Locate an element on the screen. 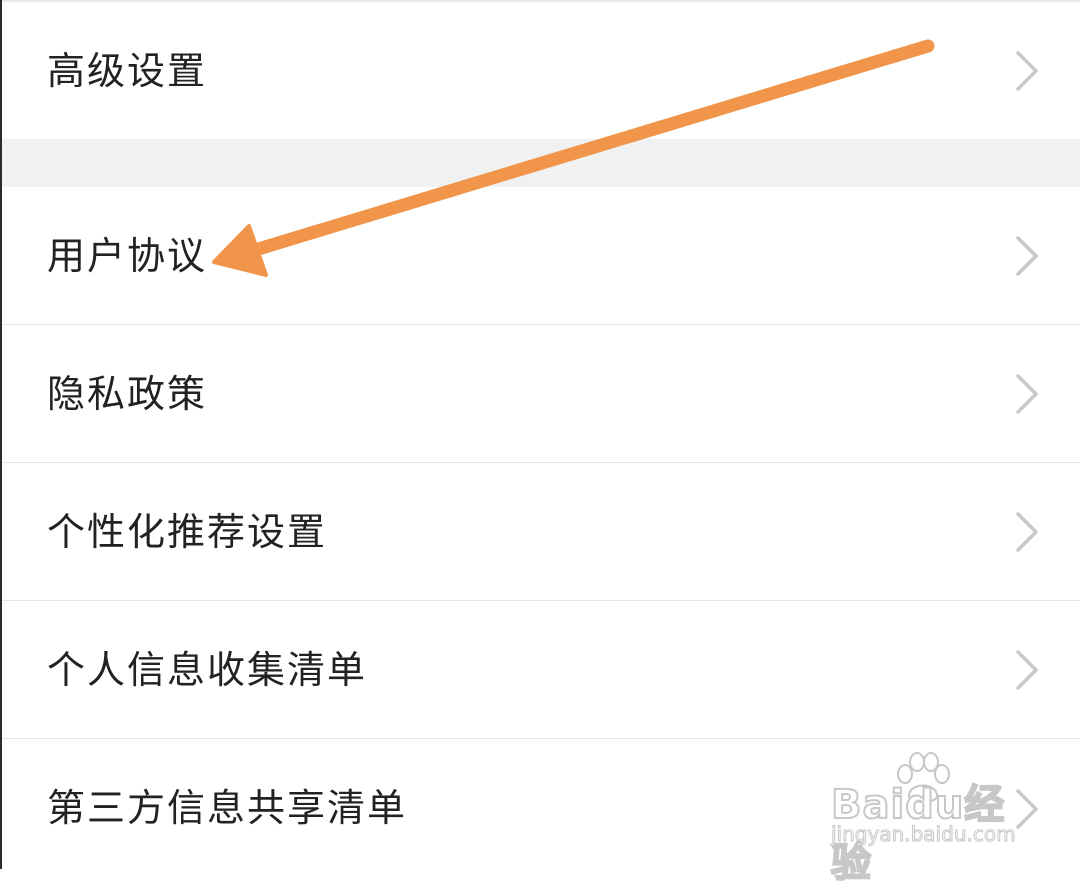 Image resolution: width=1080 pixels, height=888 pixels. settings-item-label: 个人信息收集清单 is located at coordinates (207, 669).